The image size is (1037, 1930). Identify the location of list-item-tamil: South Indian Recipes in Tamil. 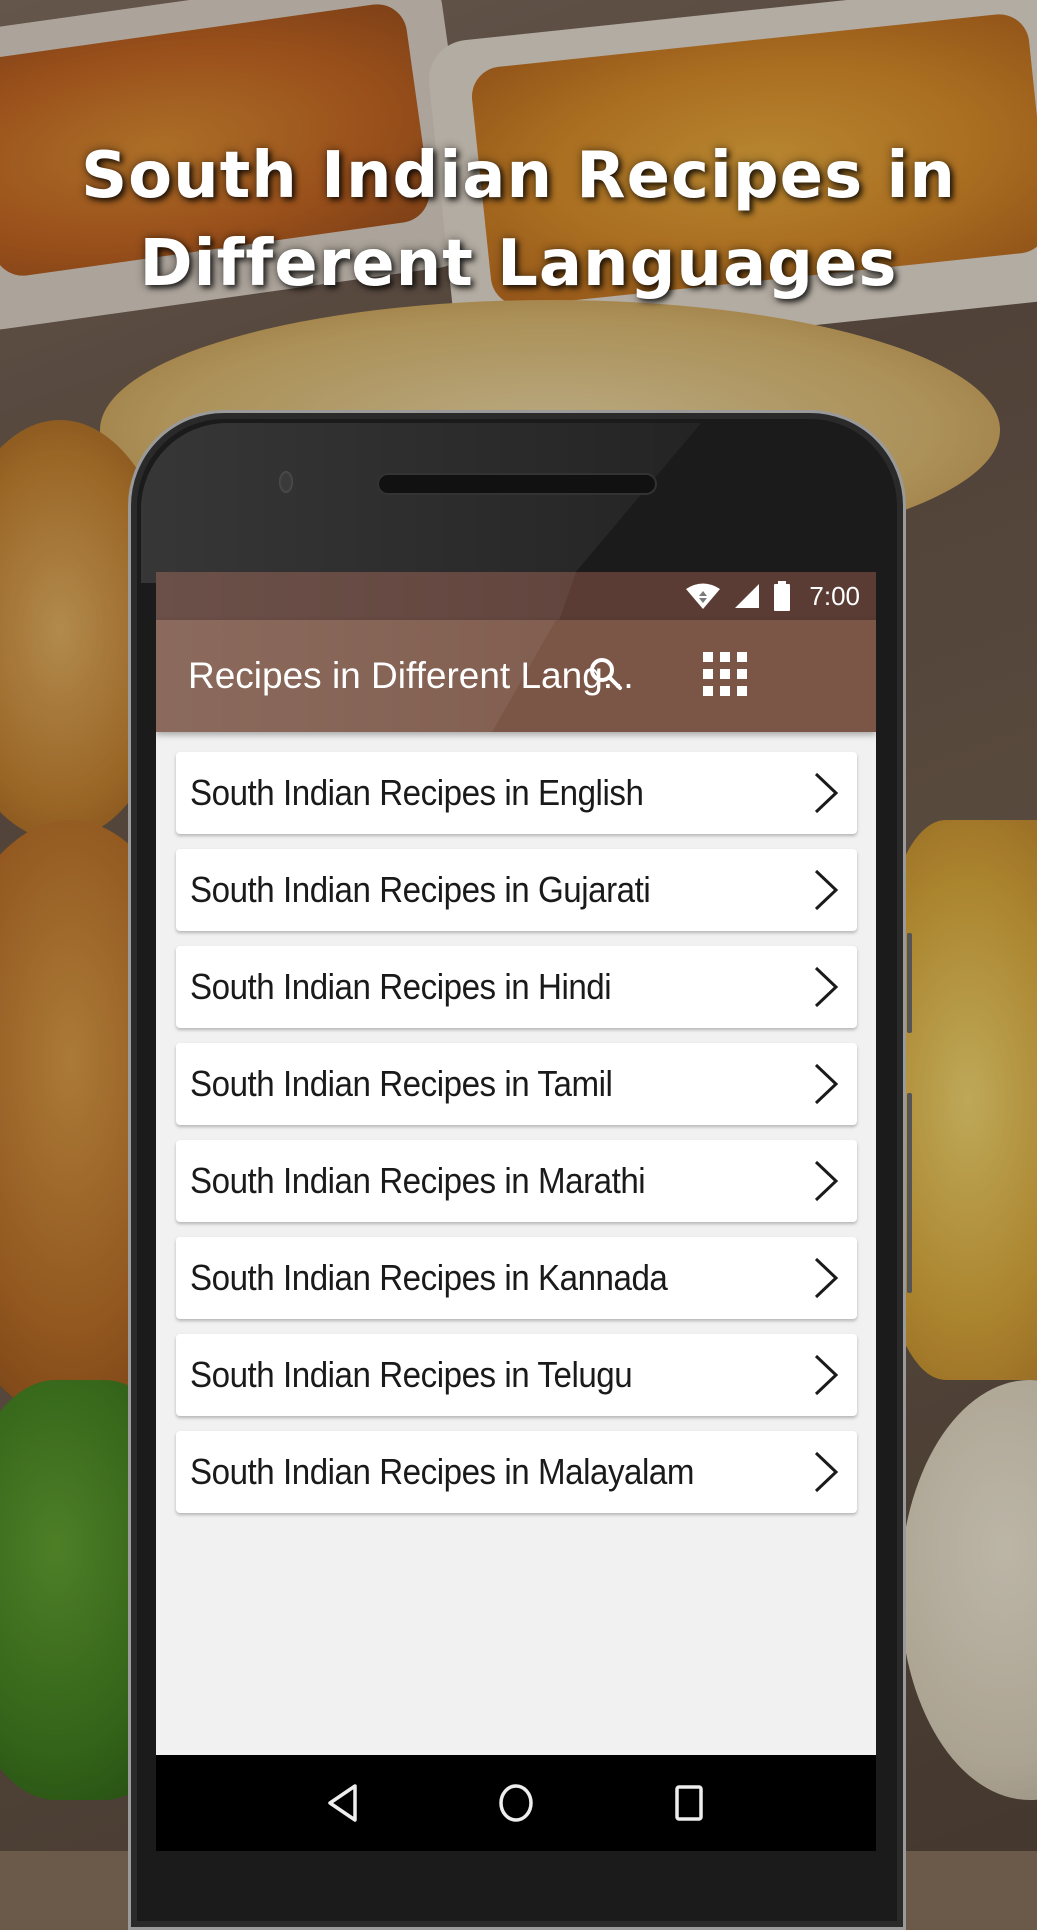
(516, 1084).